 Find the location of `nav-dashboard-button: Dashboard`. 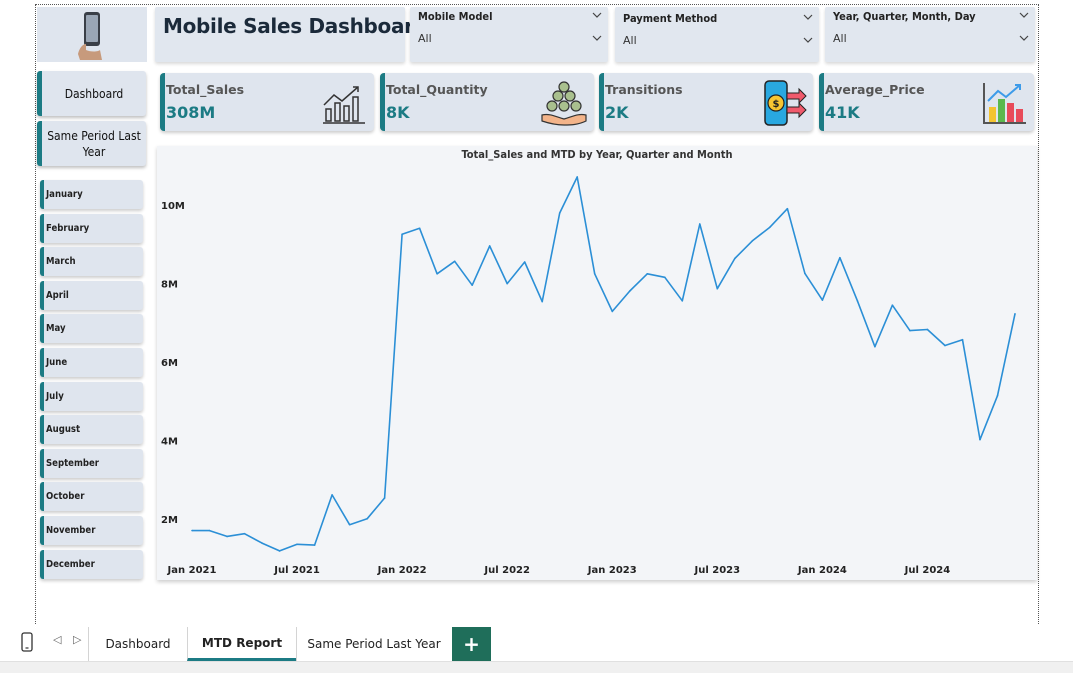

nav-dashboard-button: Dashboard is located at coordinates (91, 93).